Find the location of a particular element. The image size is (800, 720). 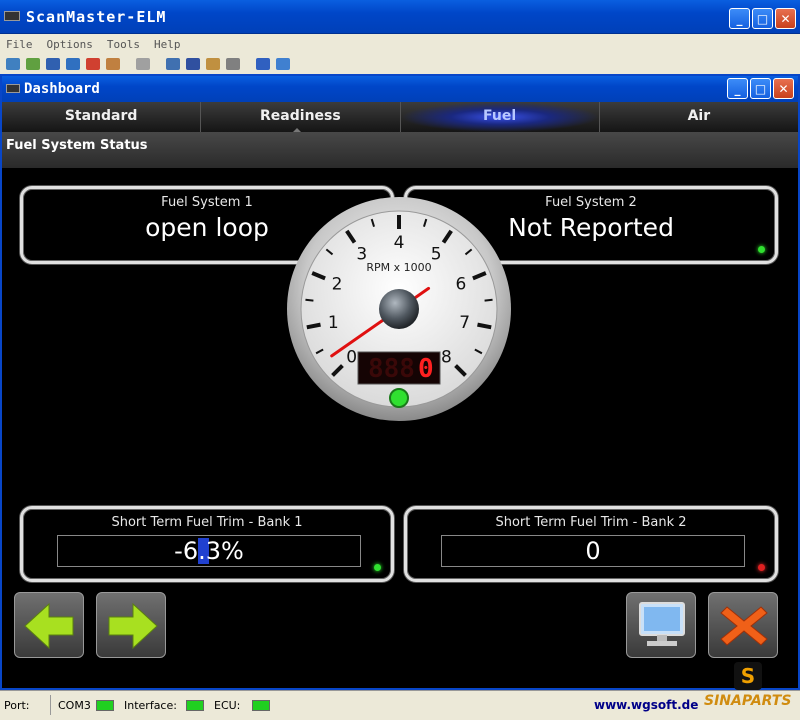

exit-button is located at coordinates (743, 625).